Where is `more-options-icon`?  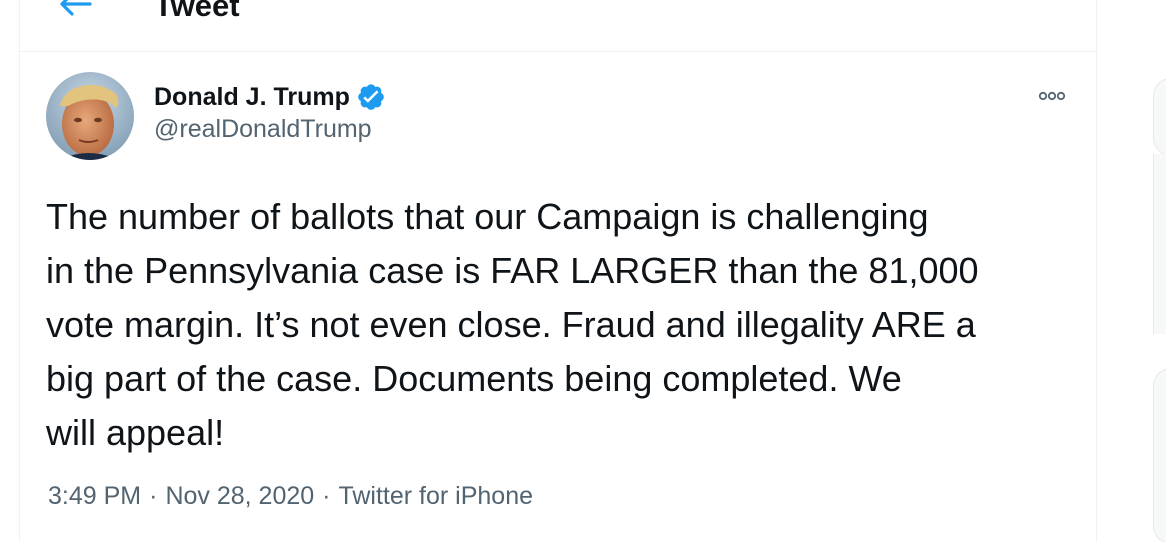 more-options-icon is located at coordinates (1052, 96).